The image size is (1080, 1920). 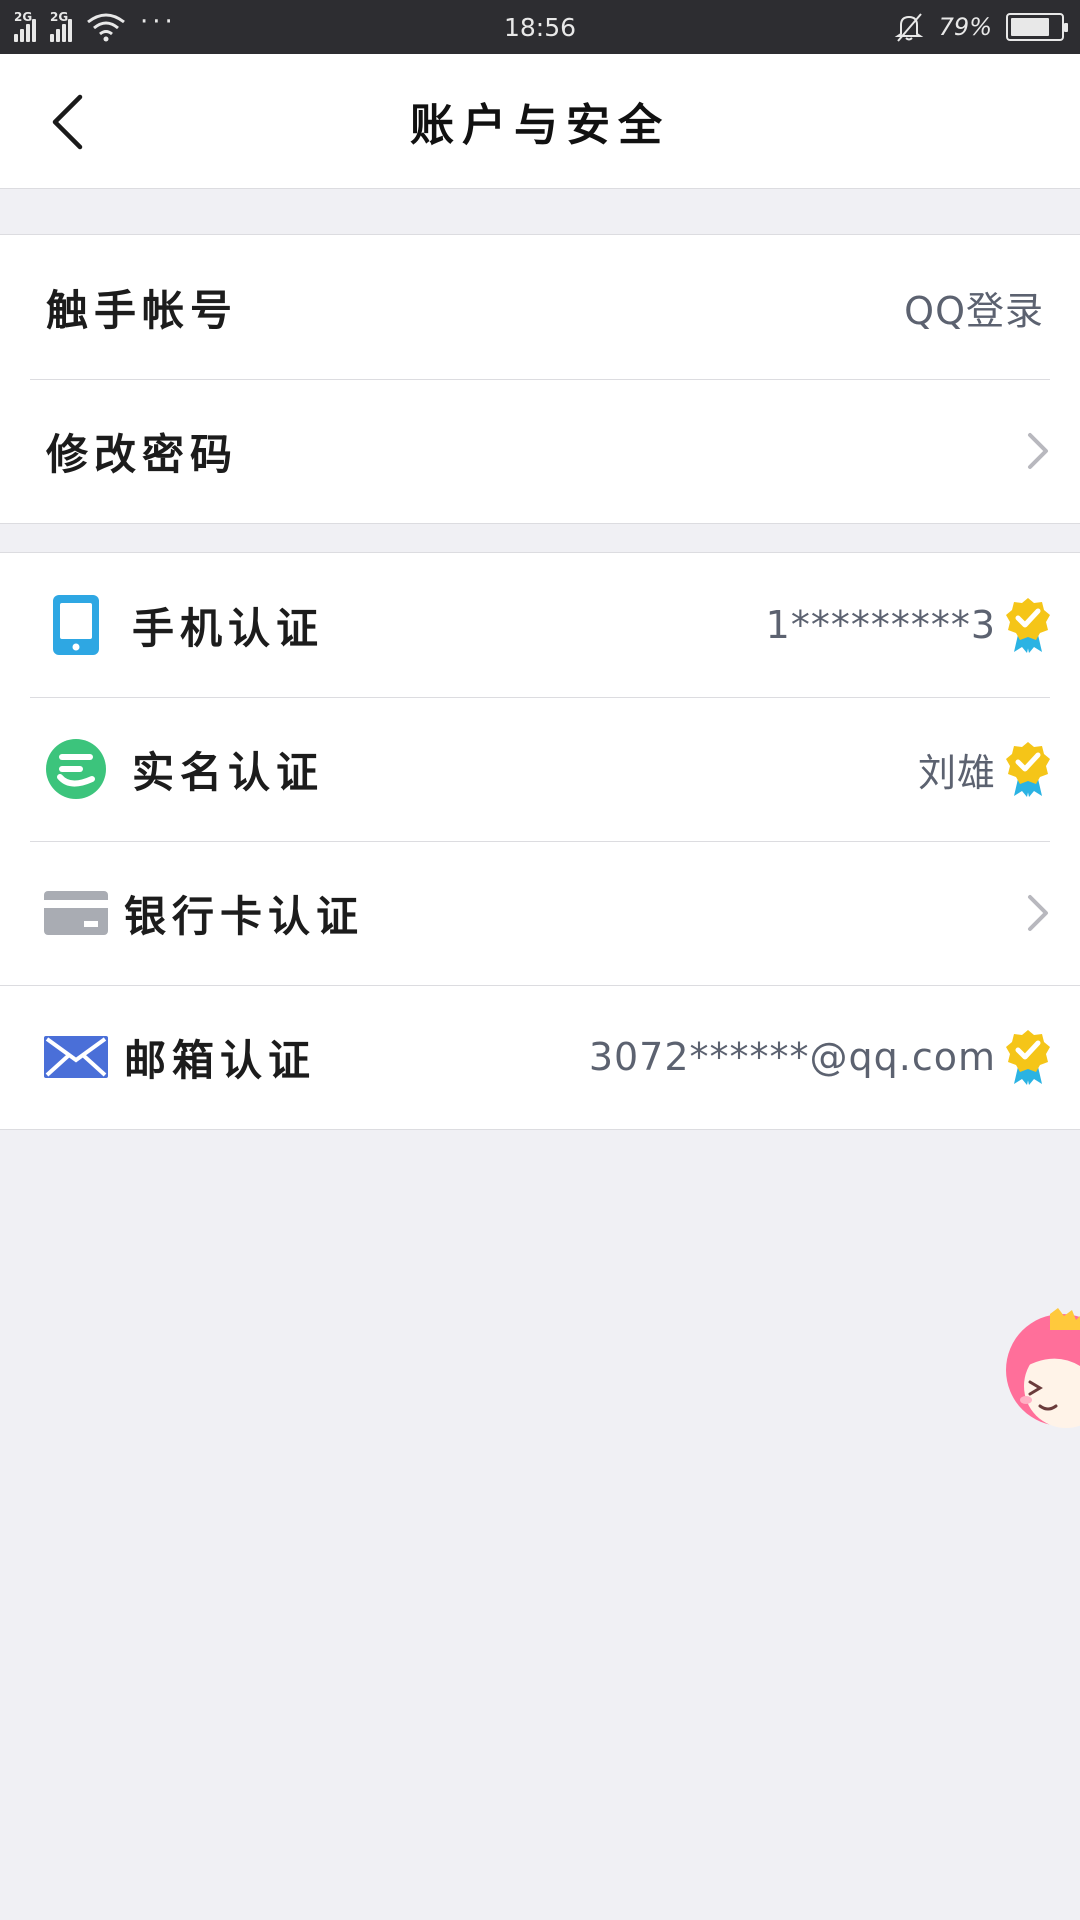 I want to click on phone-verification-row: 手机认证 1*********3, so click(x=540, y=625).